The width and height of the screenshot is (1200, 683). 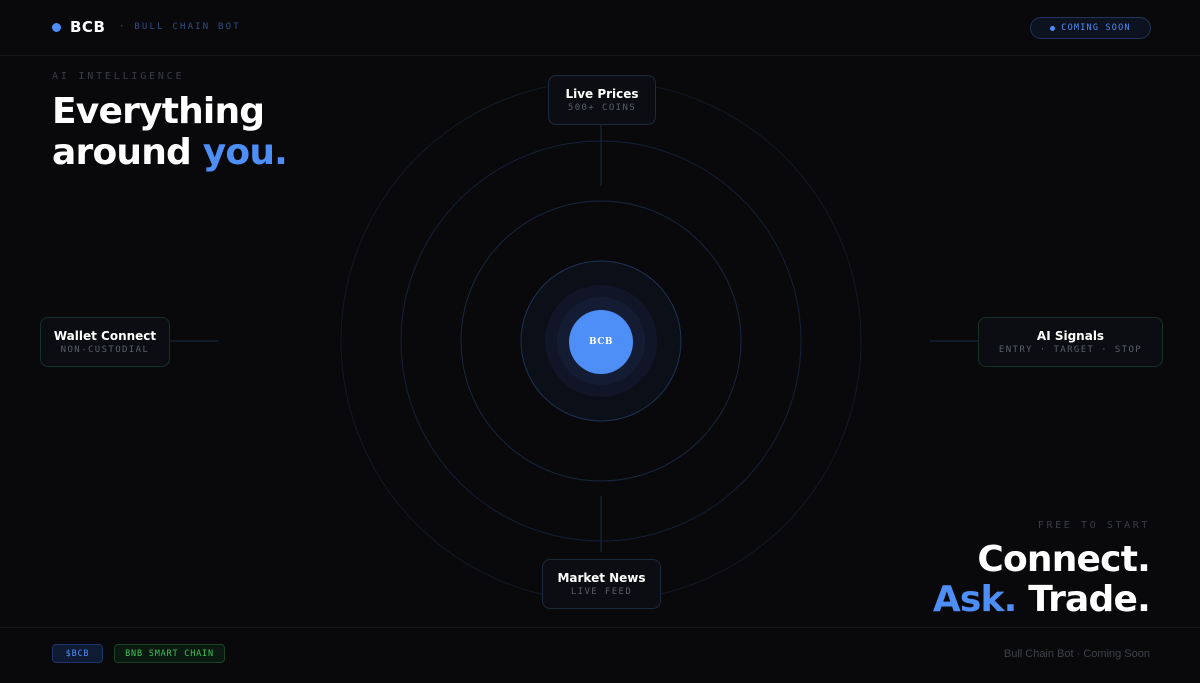 I want to click on hero-title: Everything around you., so click(x=170, y=132).